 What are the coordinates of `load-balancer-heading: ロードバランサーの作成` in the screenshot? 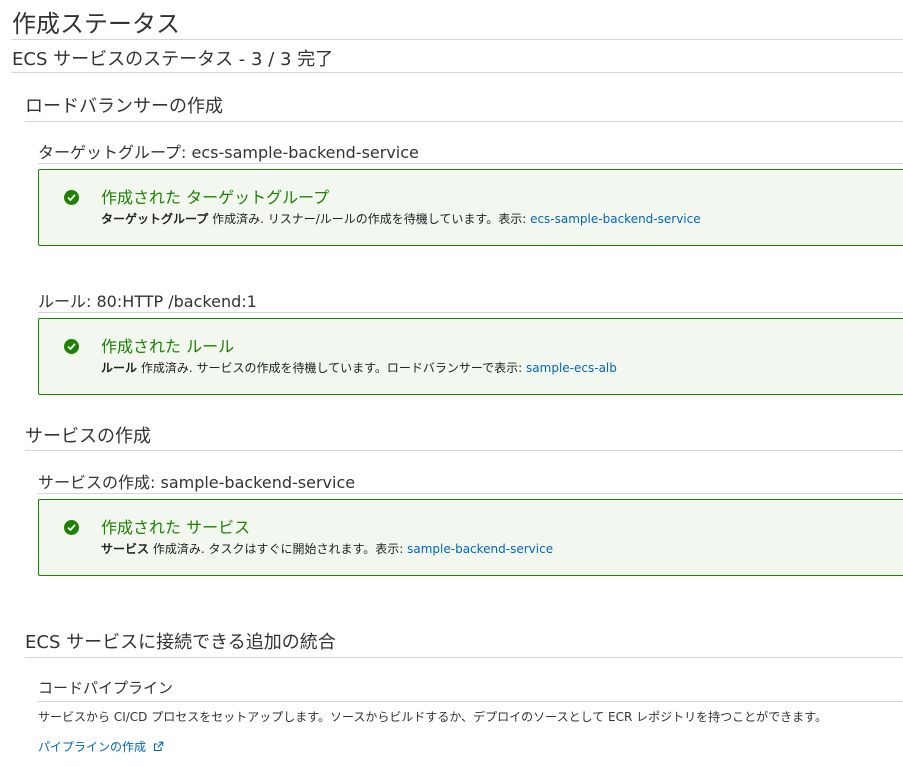 It's located at (124, 106).